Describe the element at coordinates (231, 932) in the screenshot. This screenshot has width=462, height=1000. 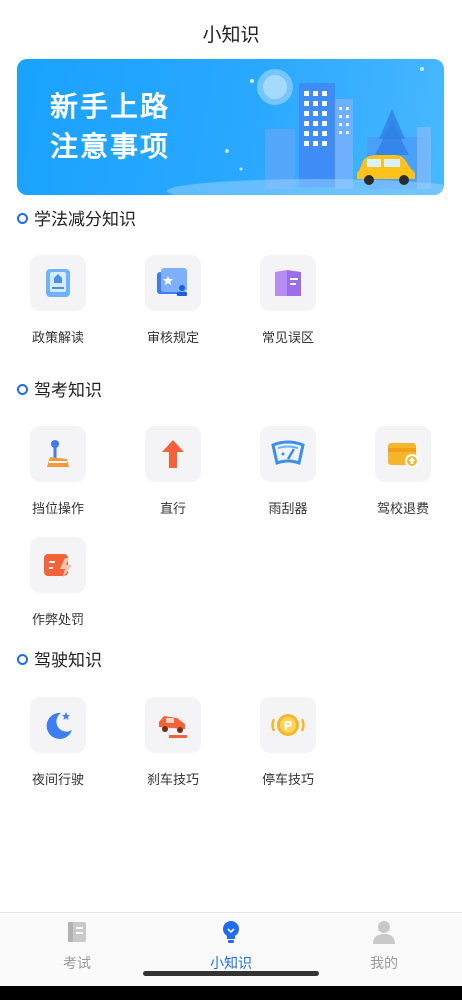
I see `lightbulb-icon` at that location.